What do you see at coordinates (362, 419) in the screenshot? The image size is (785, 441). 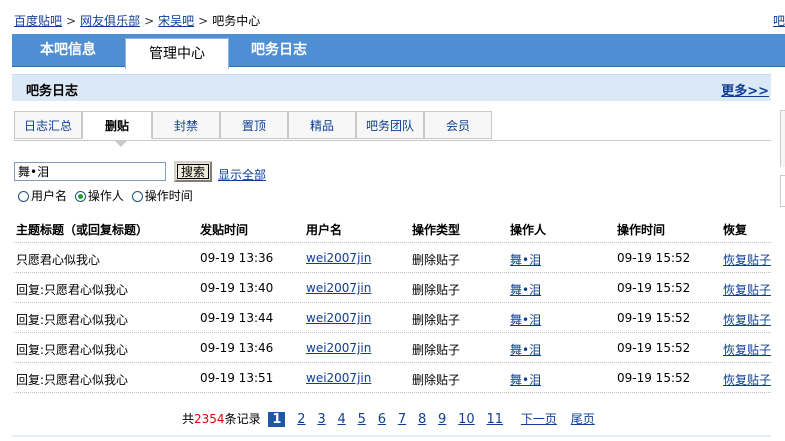 I see `page-link: 5` at bounding box center [362, 419].